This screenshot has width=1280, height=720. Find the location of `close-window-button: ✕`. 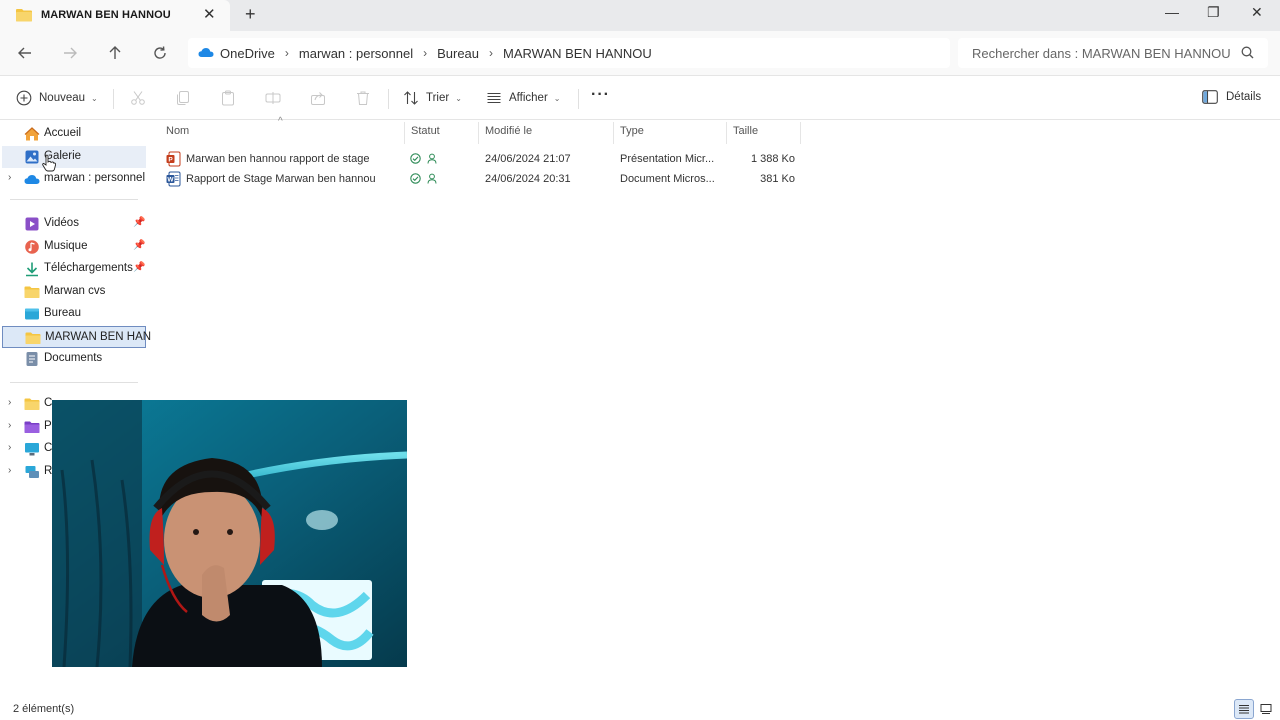

close-window-button: ✕ is located at coordinates (1257, 12).